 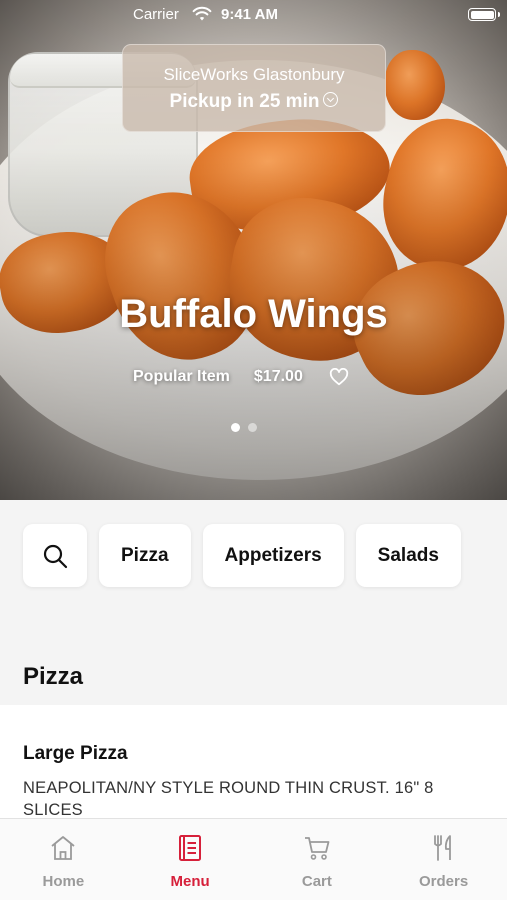 I want to click on battery-icon, so click(x=484, y=14).